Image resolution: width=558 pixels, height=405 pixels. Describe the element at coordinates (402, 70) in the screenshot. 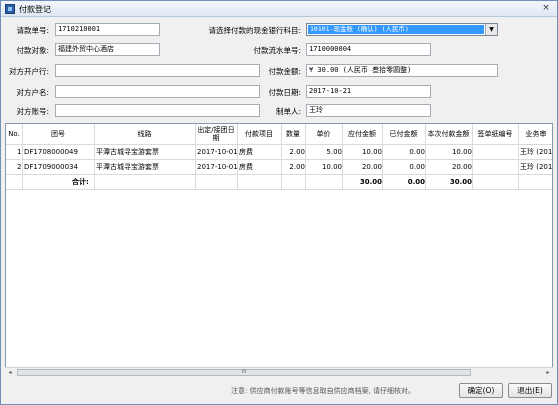

I see `amount-field: ¥ 30.00 (人民币 叁拾零圆整)` at that location.